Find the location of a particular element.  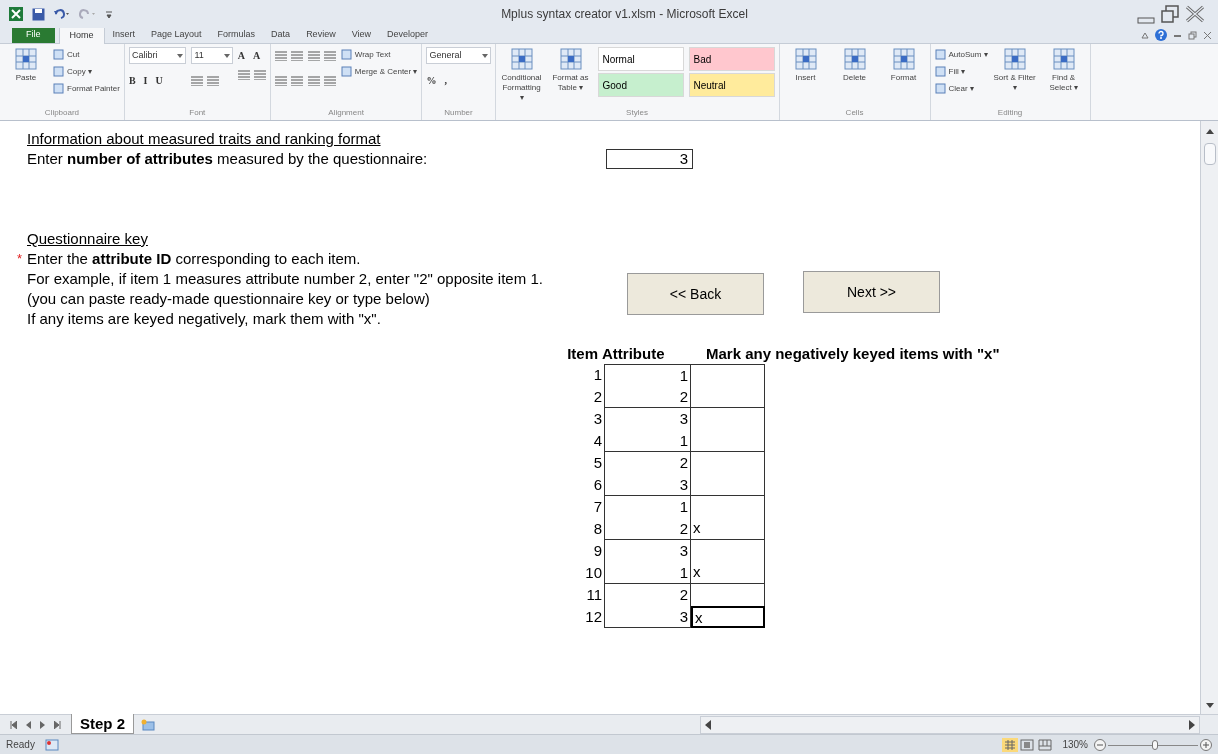

cell-style-swatch: Normal is located at coordinates (640, 59).